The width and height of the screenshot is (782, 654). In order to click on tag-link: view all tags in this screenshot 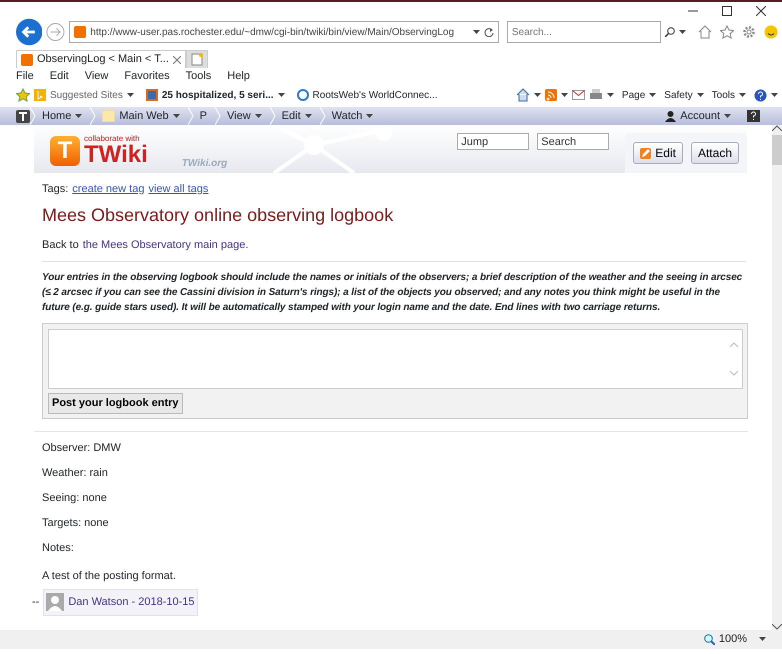, I will do `click(178, 189)`.